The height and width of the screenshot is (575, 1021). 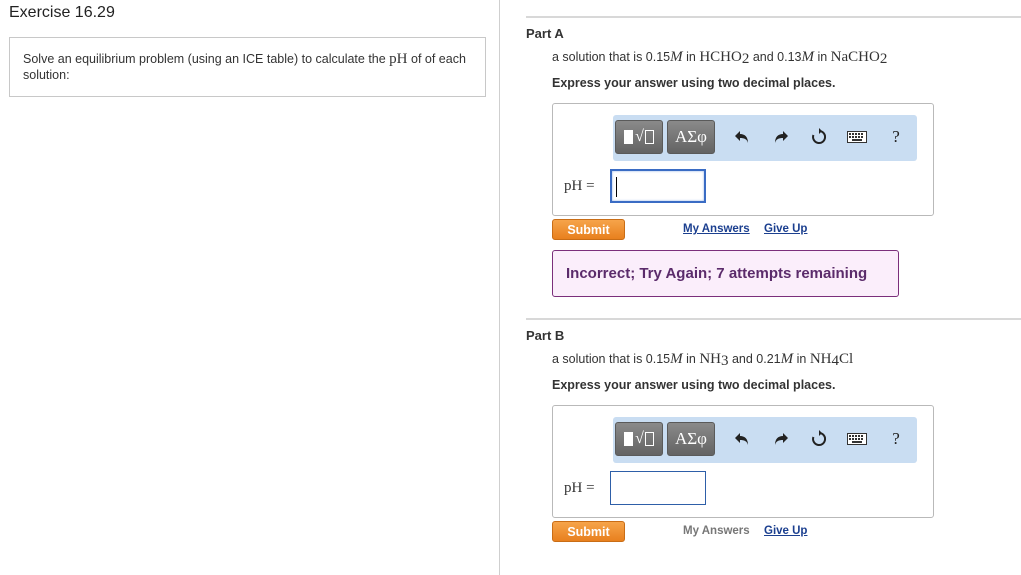 I want to click on part-a-answer-input, so click(x=658, y=186).